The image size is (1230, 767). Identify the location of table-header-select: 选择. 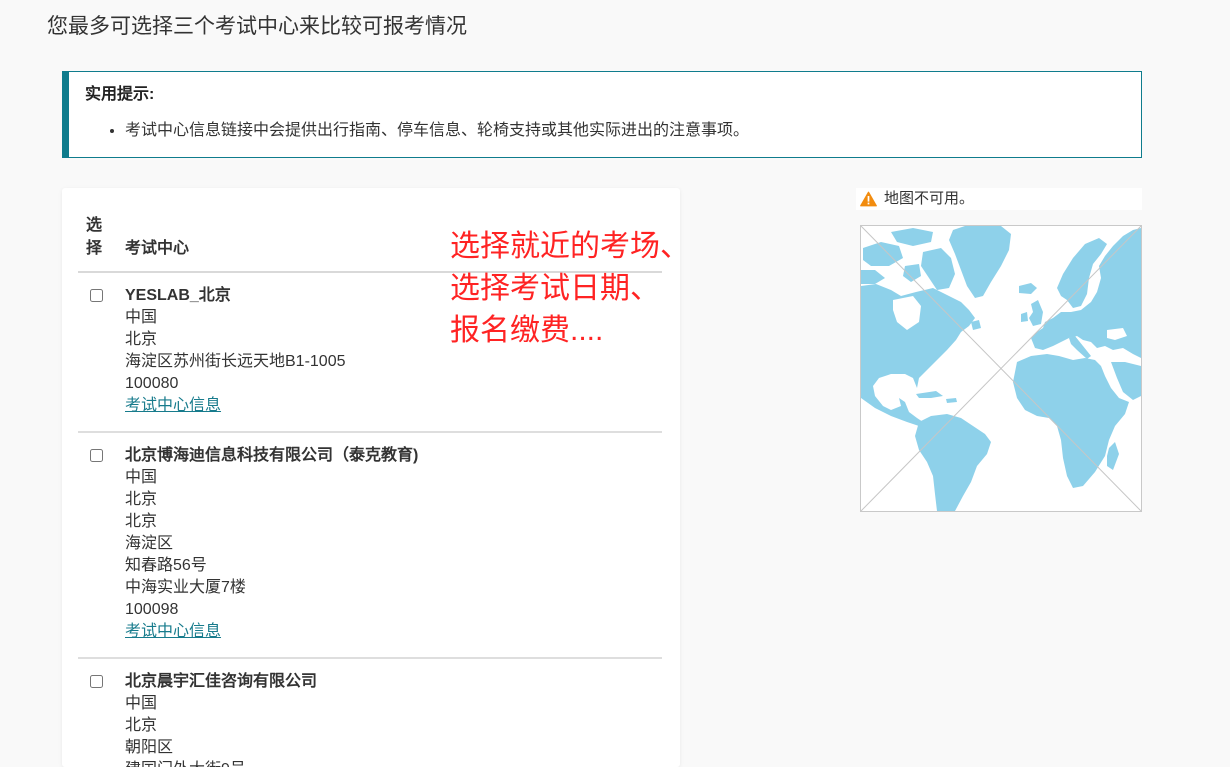
(94, 237).